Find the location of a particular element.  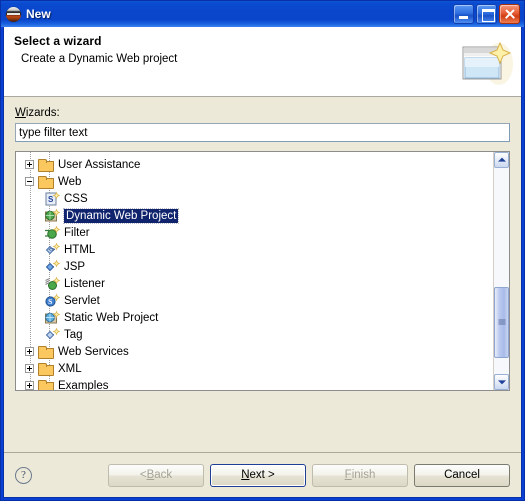

wizards-label-rest: izards: is located at coordinates (42, 113).